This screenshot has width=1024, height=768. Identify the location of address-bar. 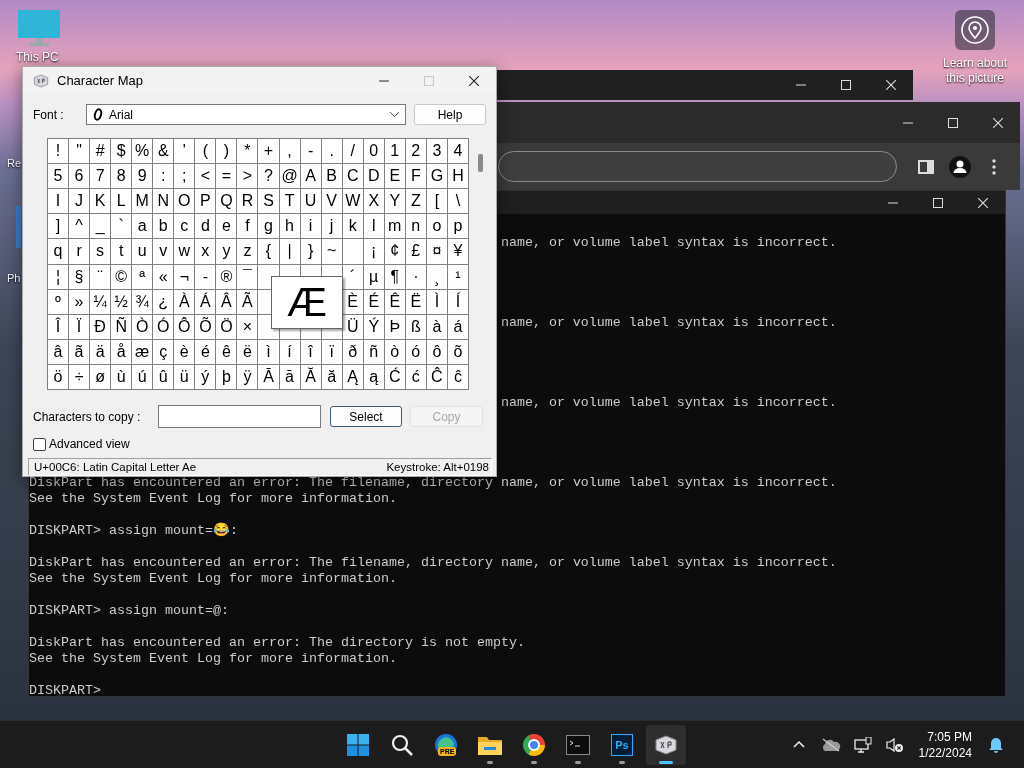
(697, 166).